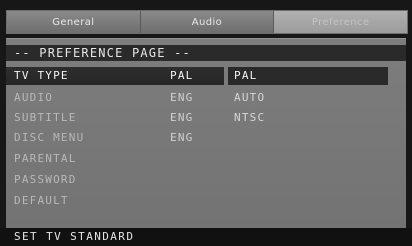  What do you see at coordinates (245, 76) in the screenshot?
I see `option-pal: PAL` at bounding box center [245, 76].